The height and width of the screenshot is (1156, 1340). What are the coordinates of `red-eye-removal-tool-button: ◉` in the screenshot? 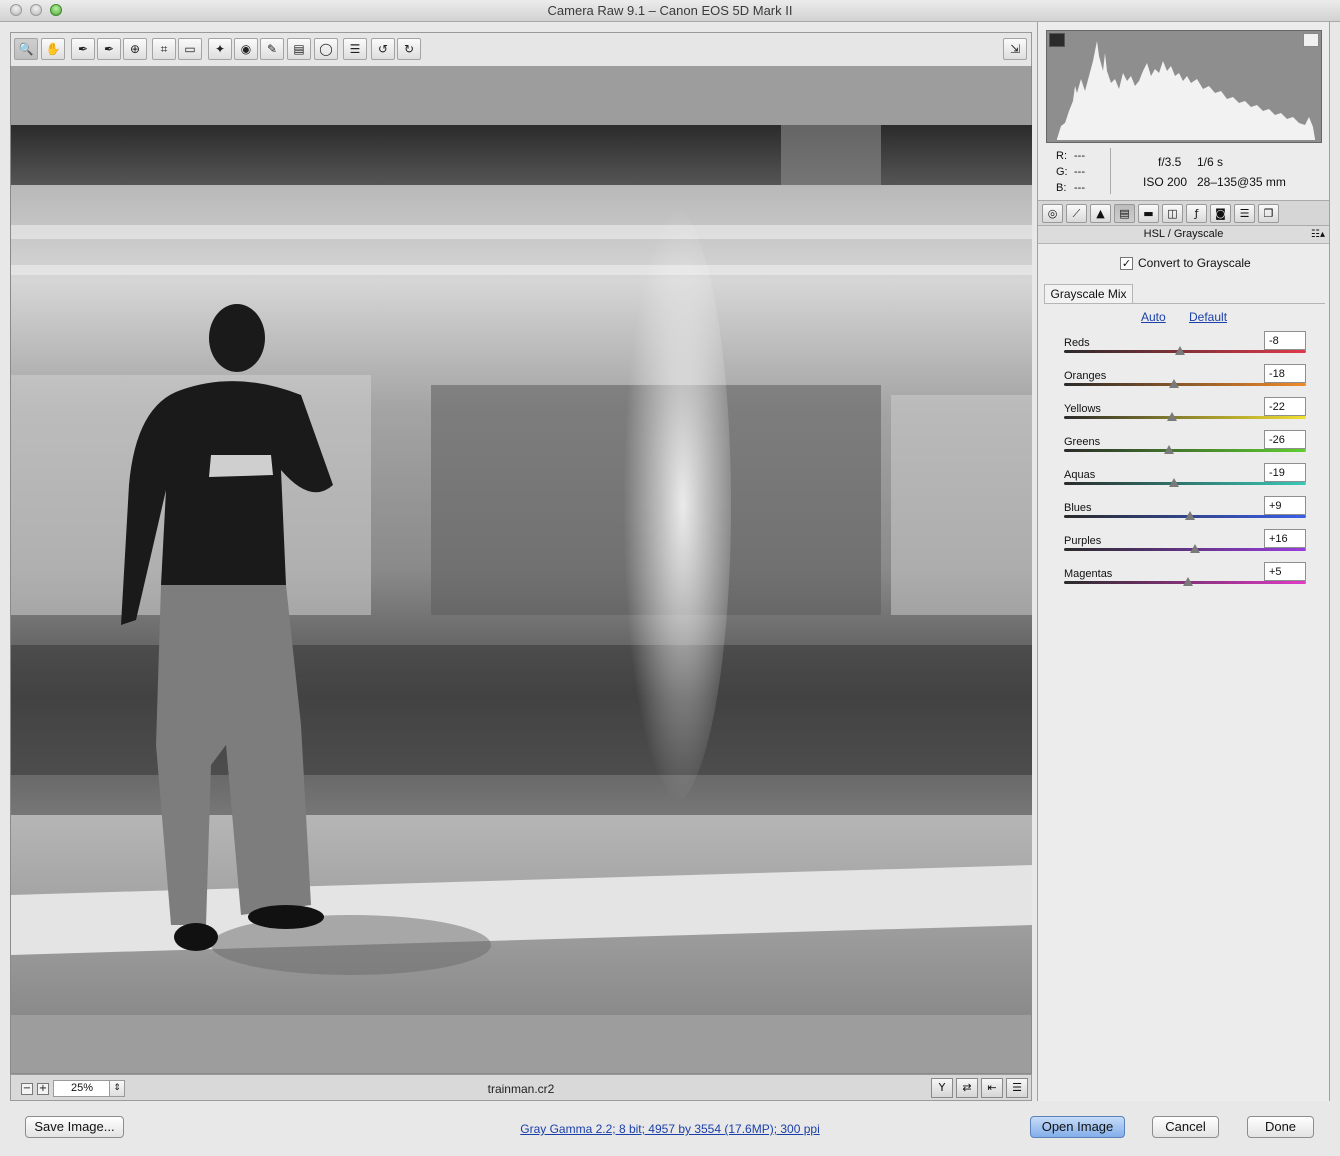 It's located at (246, 49).